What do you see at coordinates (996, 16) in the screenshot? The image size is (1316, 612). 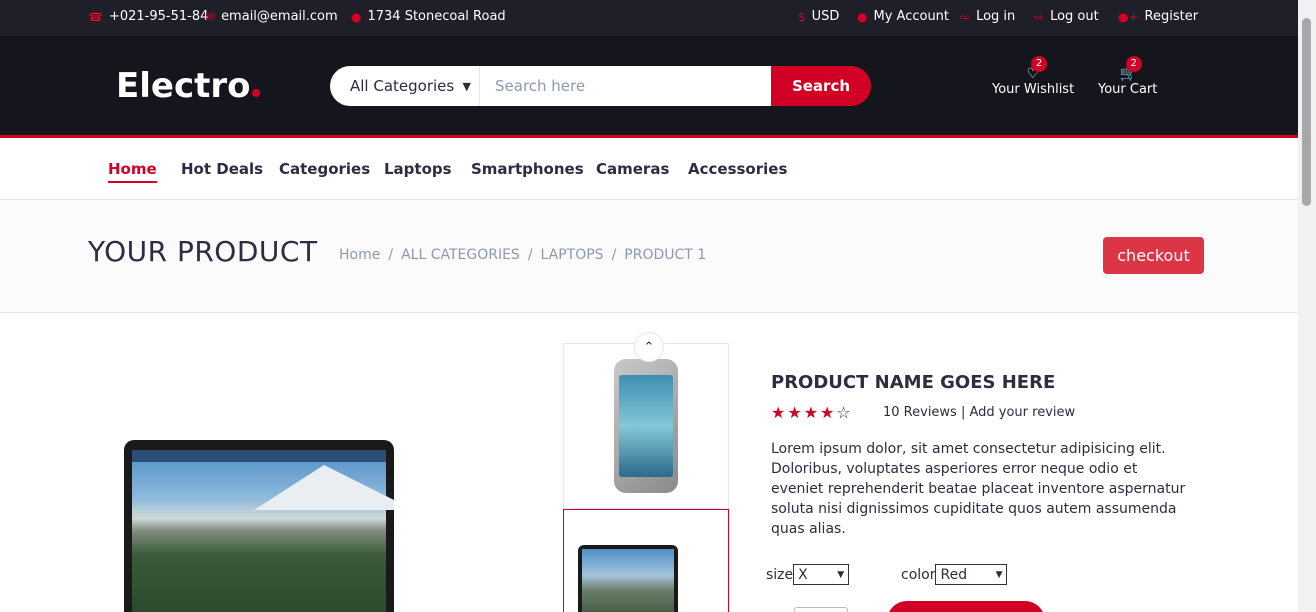 I see `login-text: Log in` at bounding box center [996, 16].